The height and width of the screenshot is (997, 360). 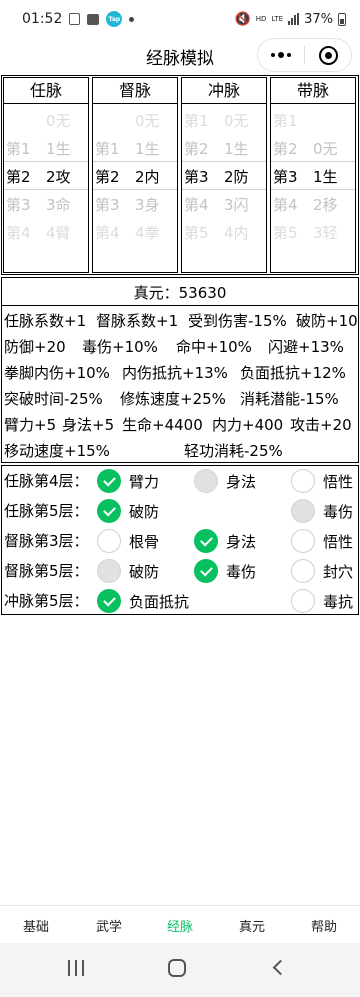 I want to click on layer-label: 冲脉第5层：, so click(x=46, y=601).